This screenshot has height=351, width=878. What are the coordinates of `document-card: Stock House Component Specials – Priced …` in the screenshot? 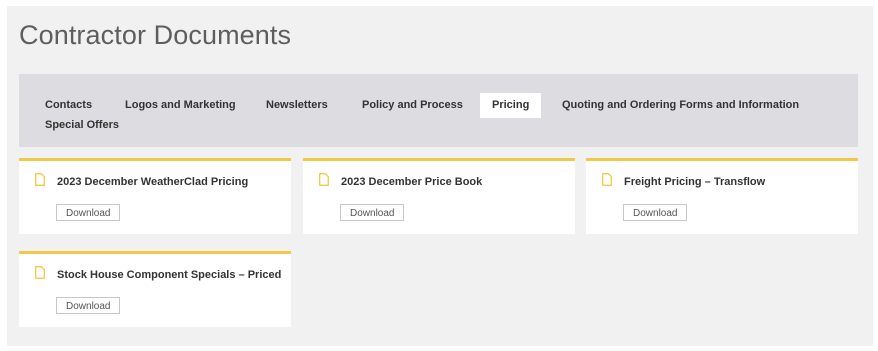 It's located at (155, 289).